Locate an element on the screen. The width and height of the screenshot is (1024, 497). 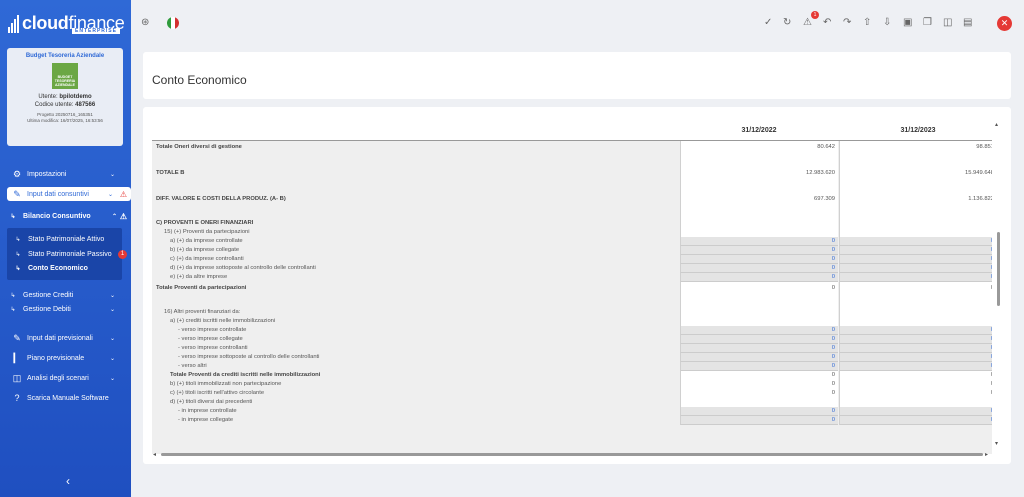
nav-label: Piano previsionale is located at coordinates (56, 358).